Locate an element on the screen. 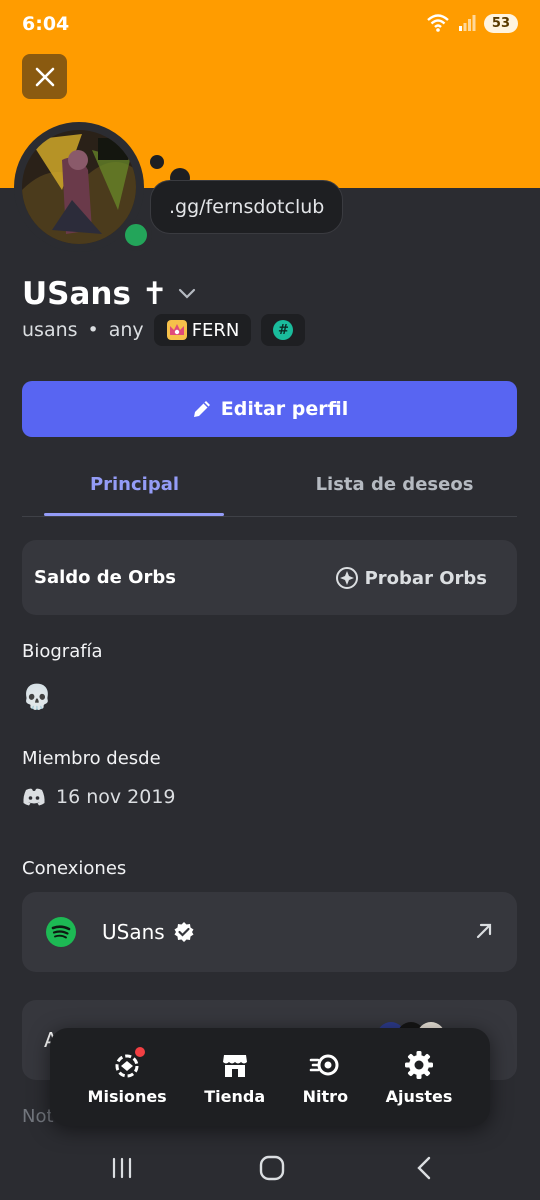 The height and width of the screenshot is (1200, 540). custom-status-bubble: .gg/fernsdotclub is located at coordinates (247, 207).